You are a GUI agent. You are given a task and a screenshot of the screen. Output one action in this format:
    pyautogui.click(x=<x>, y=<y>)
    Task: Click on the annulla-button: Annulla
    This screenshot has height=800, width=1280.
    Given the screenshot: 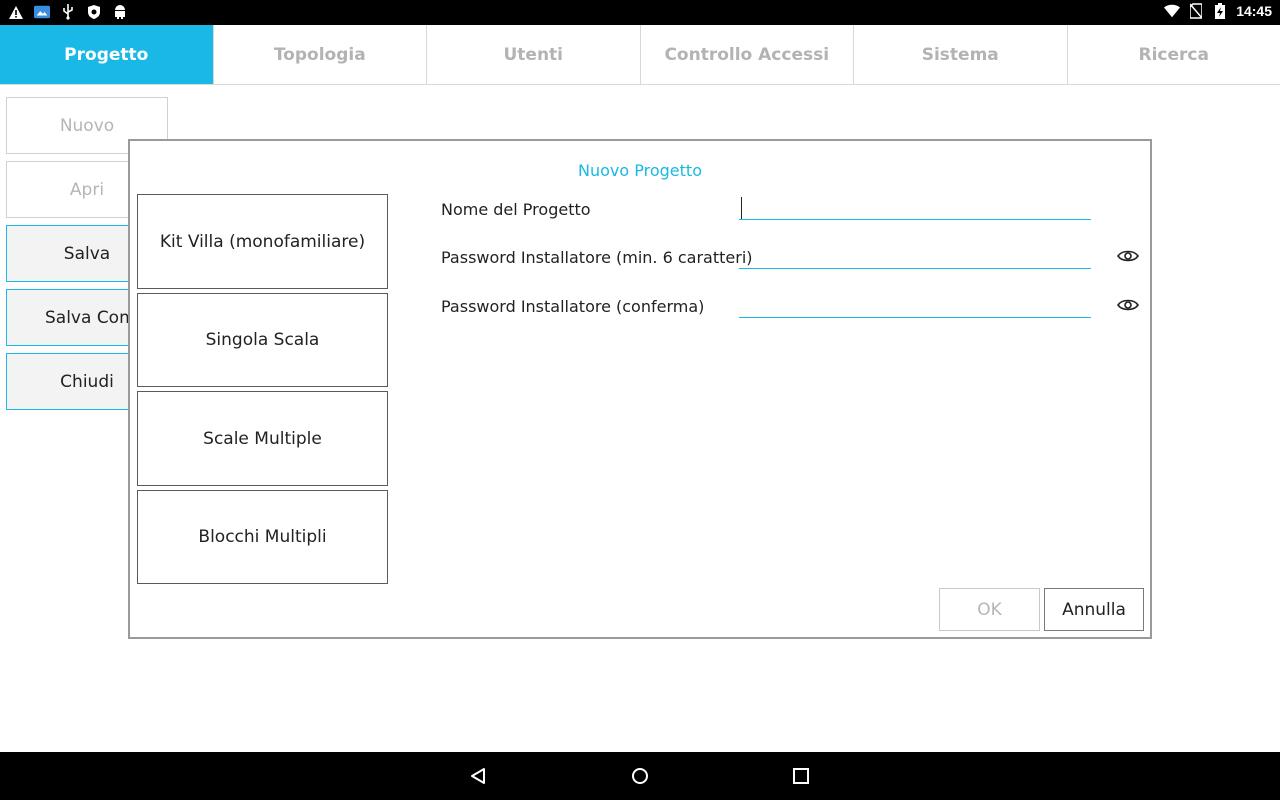 What is the action you would take?
    pyautogui.click(x=1094, y=609)
    